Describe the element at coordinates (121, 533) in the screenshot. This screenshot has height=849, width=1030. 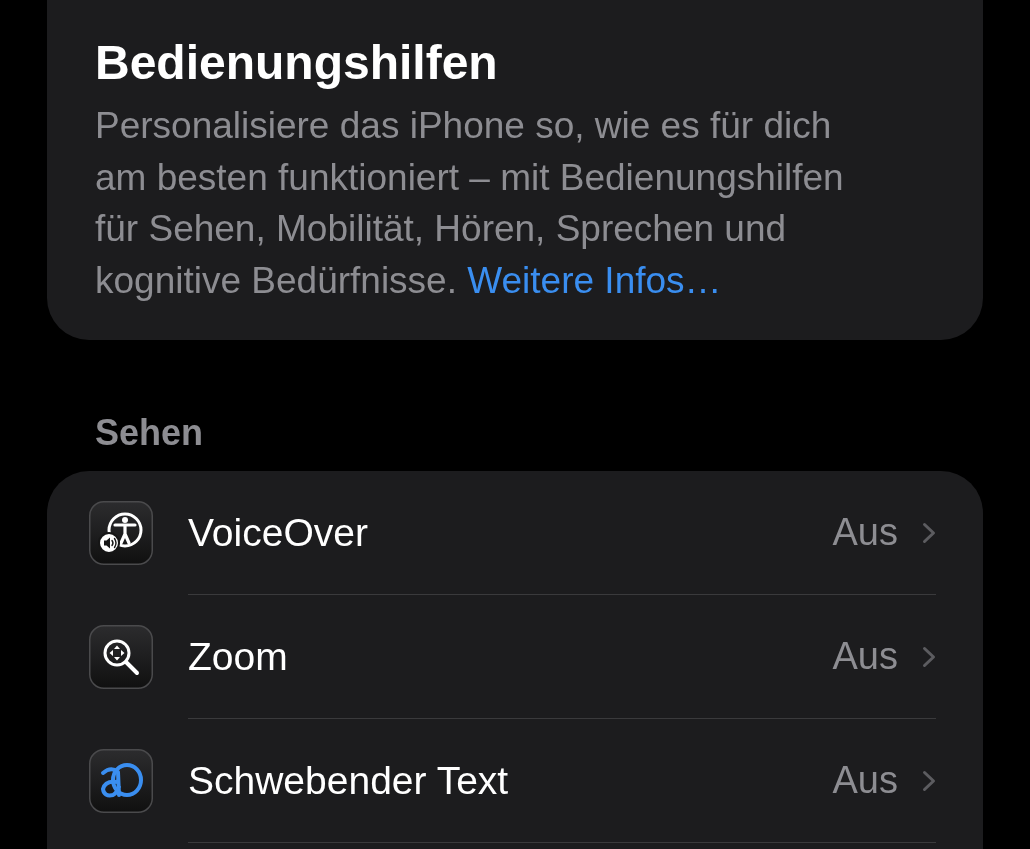
I see `voiceover-icon` at that location.